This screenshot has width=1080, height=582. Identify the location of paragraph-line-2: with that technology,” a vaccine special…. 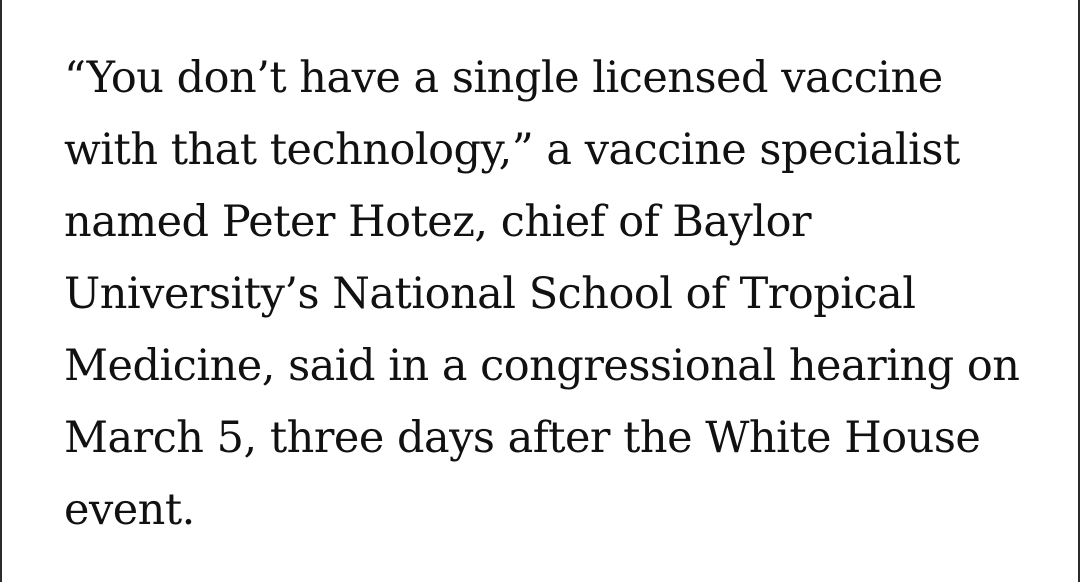
(512, 150).